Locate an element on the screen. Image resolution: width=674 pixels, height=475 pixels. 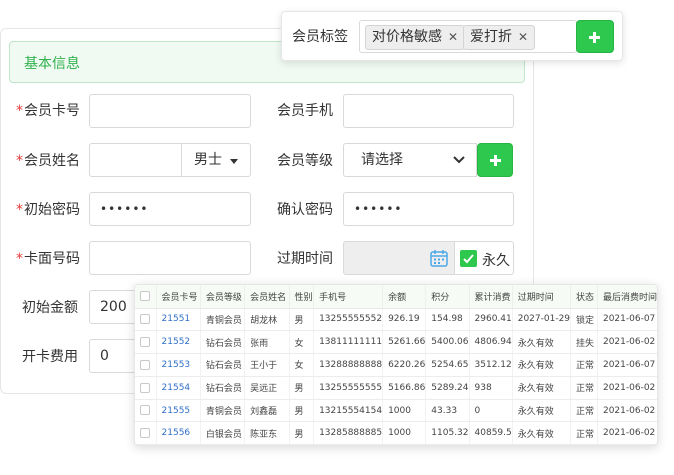
column-header: 状态 is located at coordinates (584, 297).